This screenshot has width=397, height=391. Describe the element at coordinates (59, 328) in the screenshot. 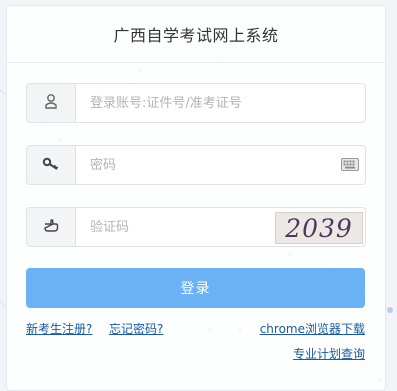

I see `register-link: 新考生注册?` at that location.